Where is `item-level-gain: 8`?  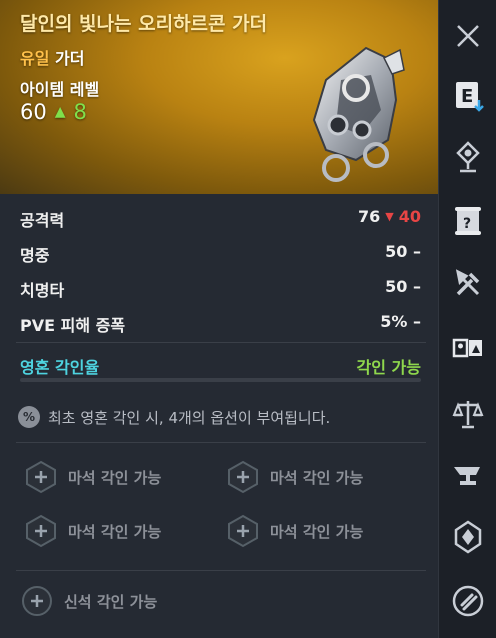
item-level-gain: 8 is located at coordinates (80, 112).